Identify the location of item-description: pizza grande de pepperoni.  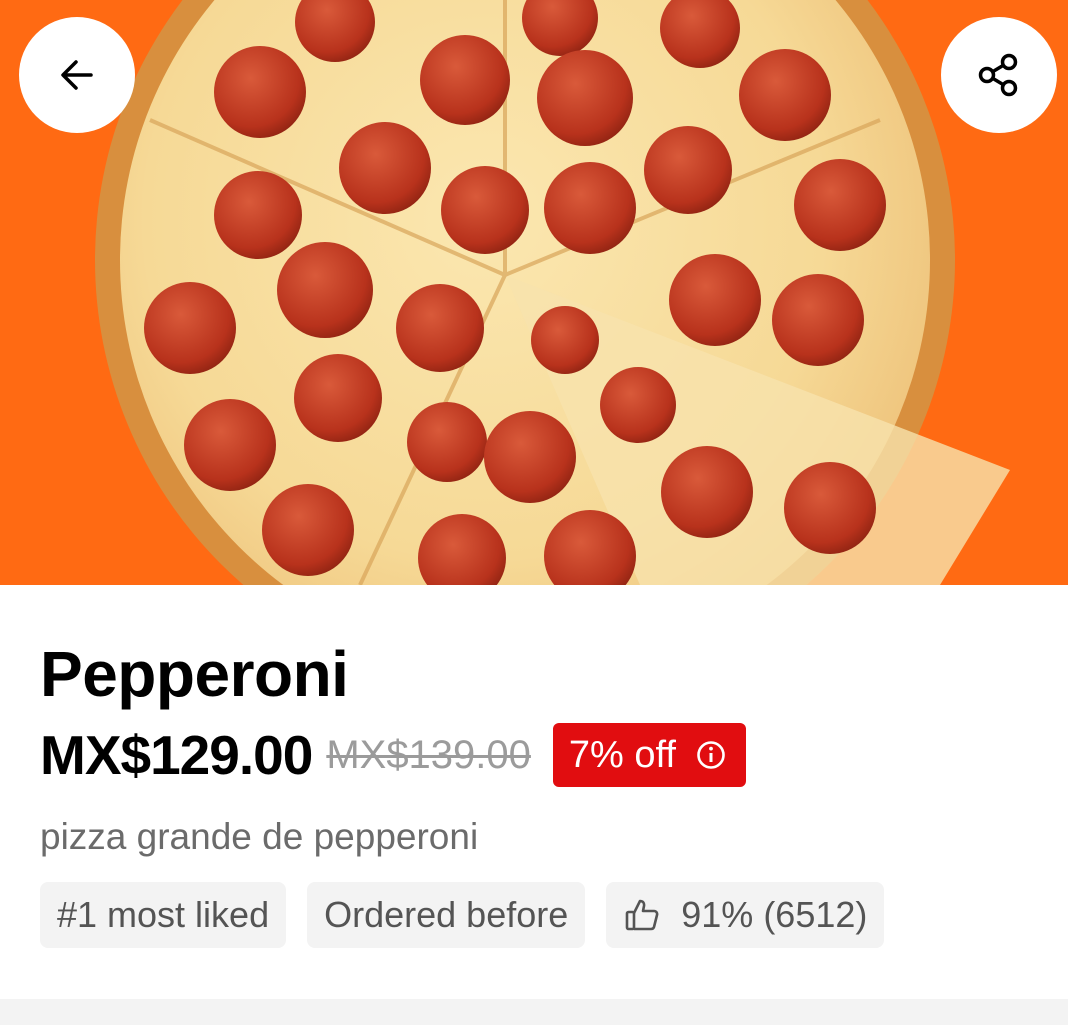
(259, 836).